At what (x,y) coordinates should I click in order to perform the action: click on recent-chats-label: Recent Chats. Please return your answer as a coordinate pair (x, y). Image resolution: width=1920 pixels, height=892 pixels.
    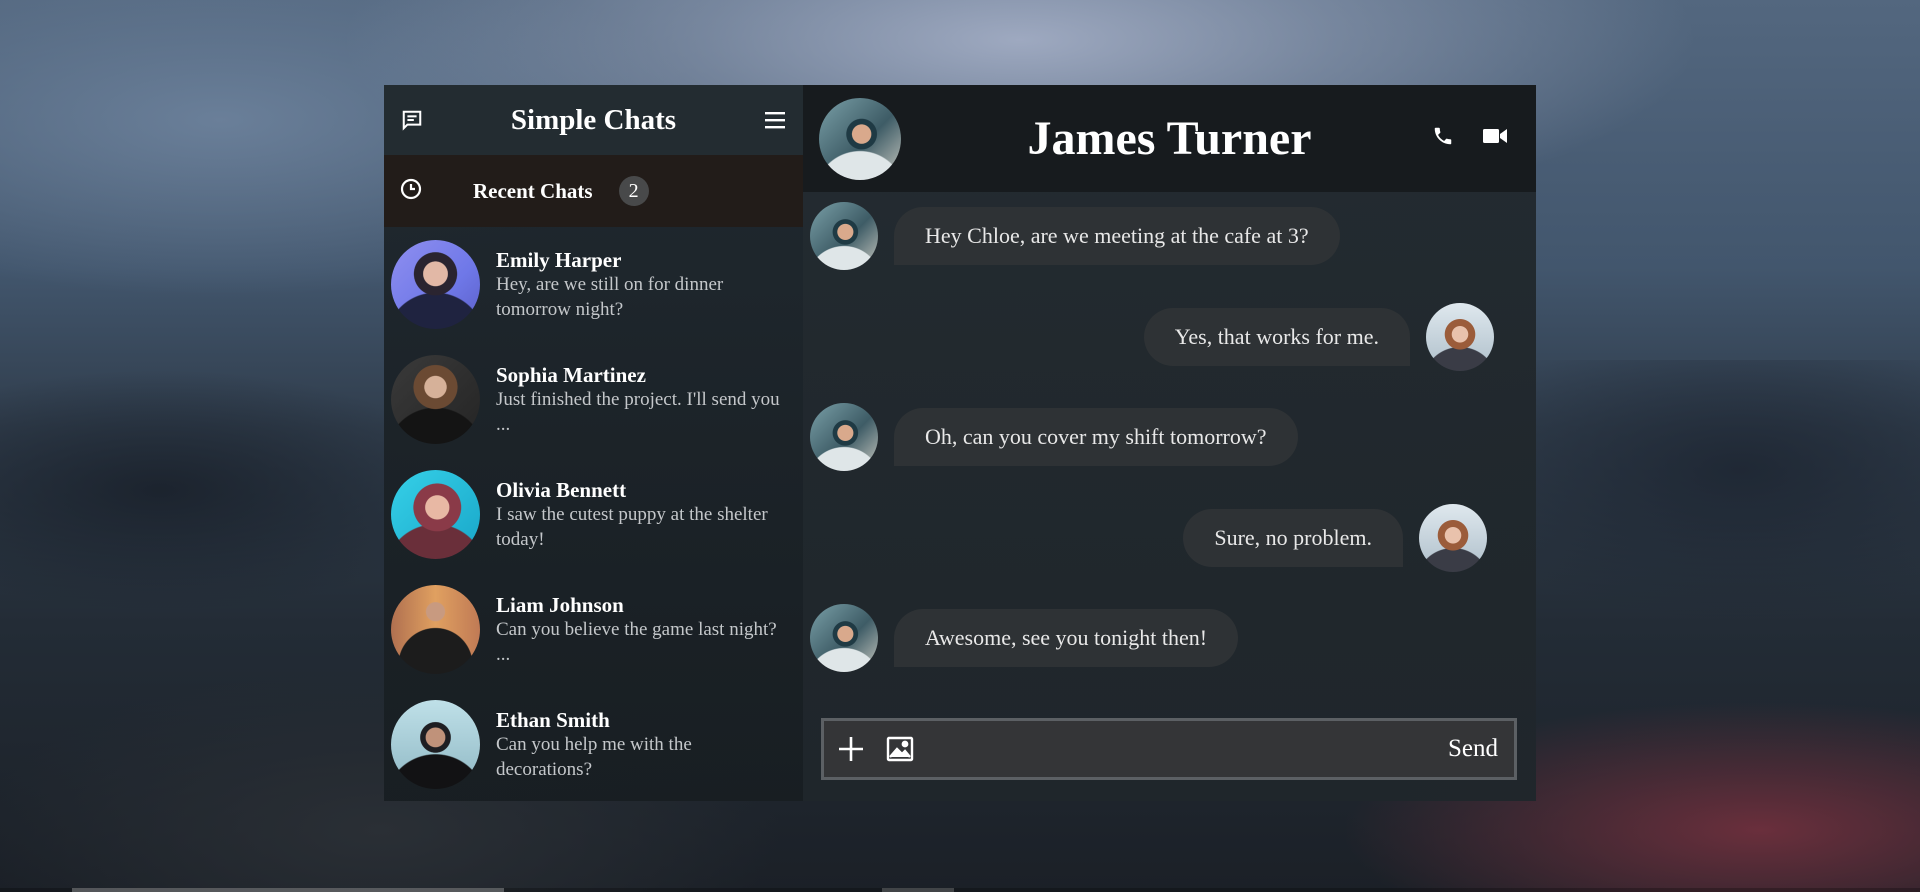
    Looking at the image, I should click on (533, 190).